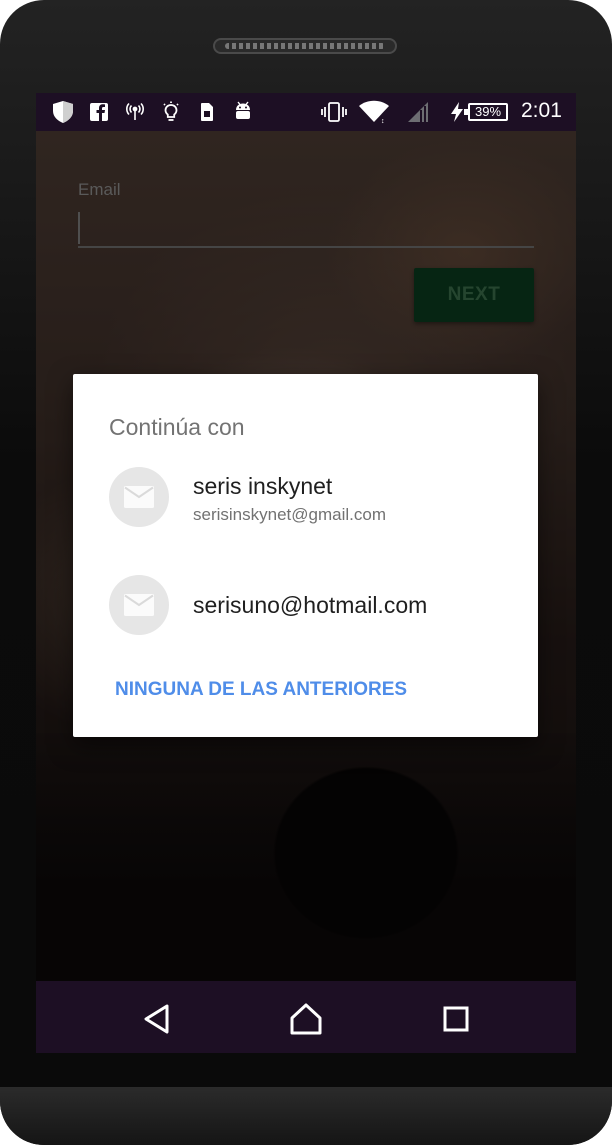  What do you see at coordinates (243, 112) in the screenshot?
I see `android-icon` at bounding box center [243, 112].